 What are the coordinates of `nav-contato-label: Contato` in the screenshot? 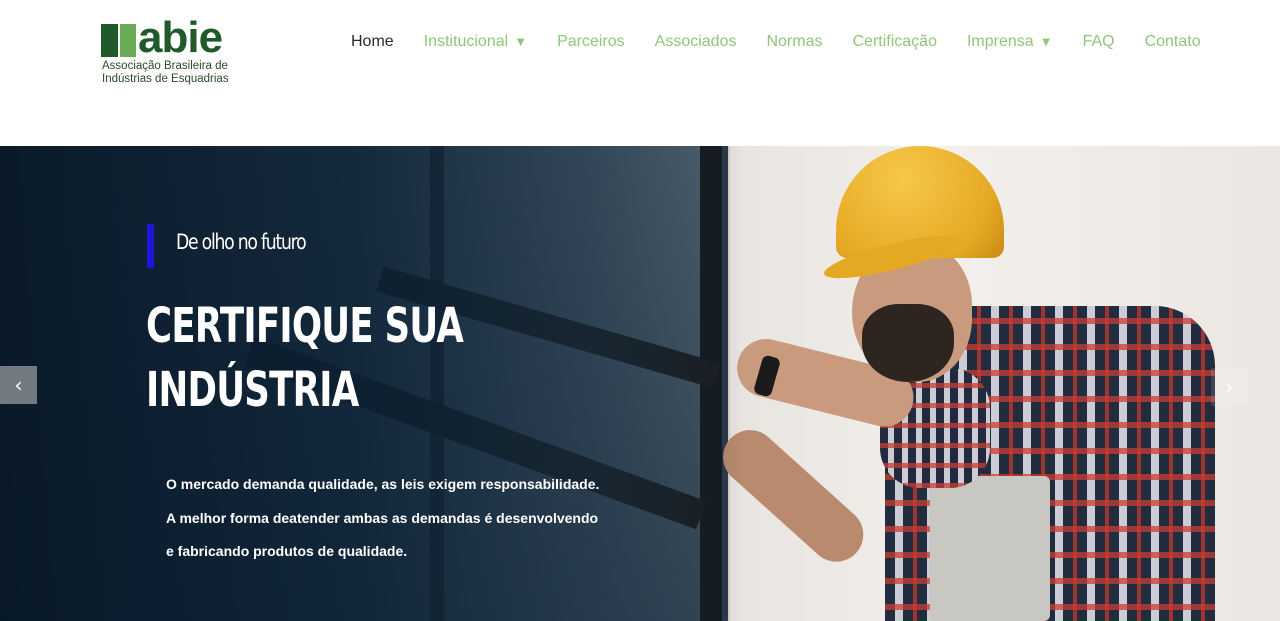 It's located at (1172, 41).